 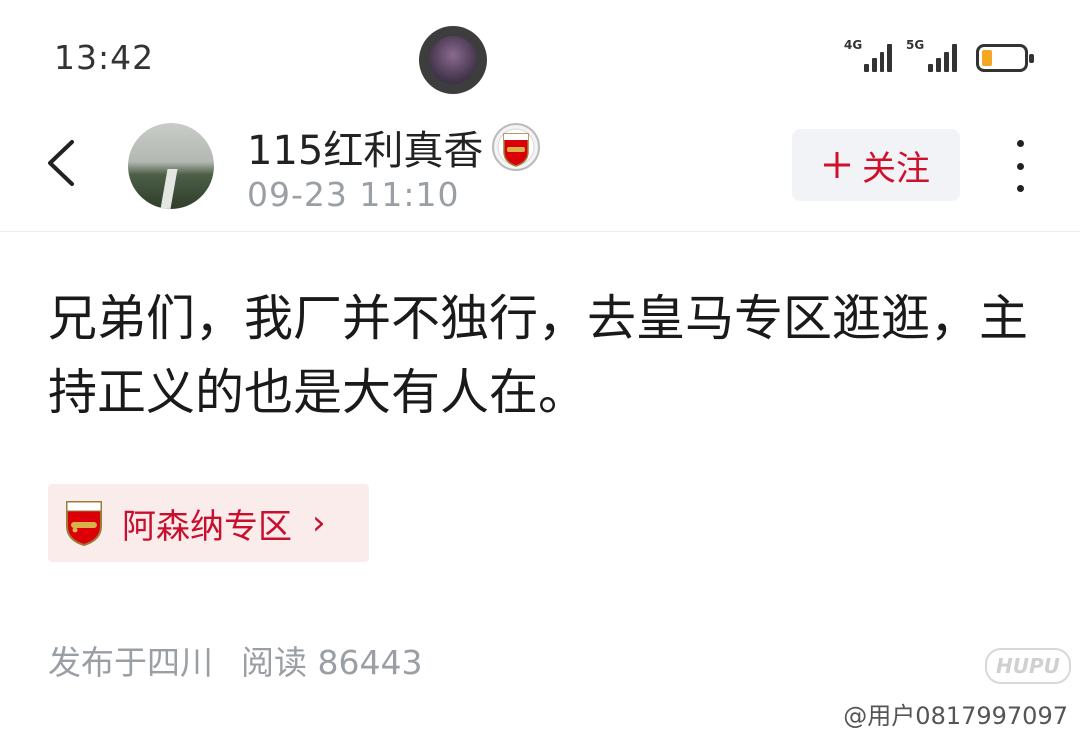 What do you see at coordinates (1005, 58) in the screenshot?
I see `battery-icon` at bounding box center [1005, 58].